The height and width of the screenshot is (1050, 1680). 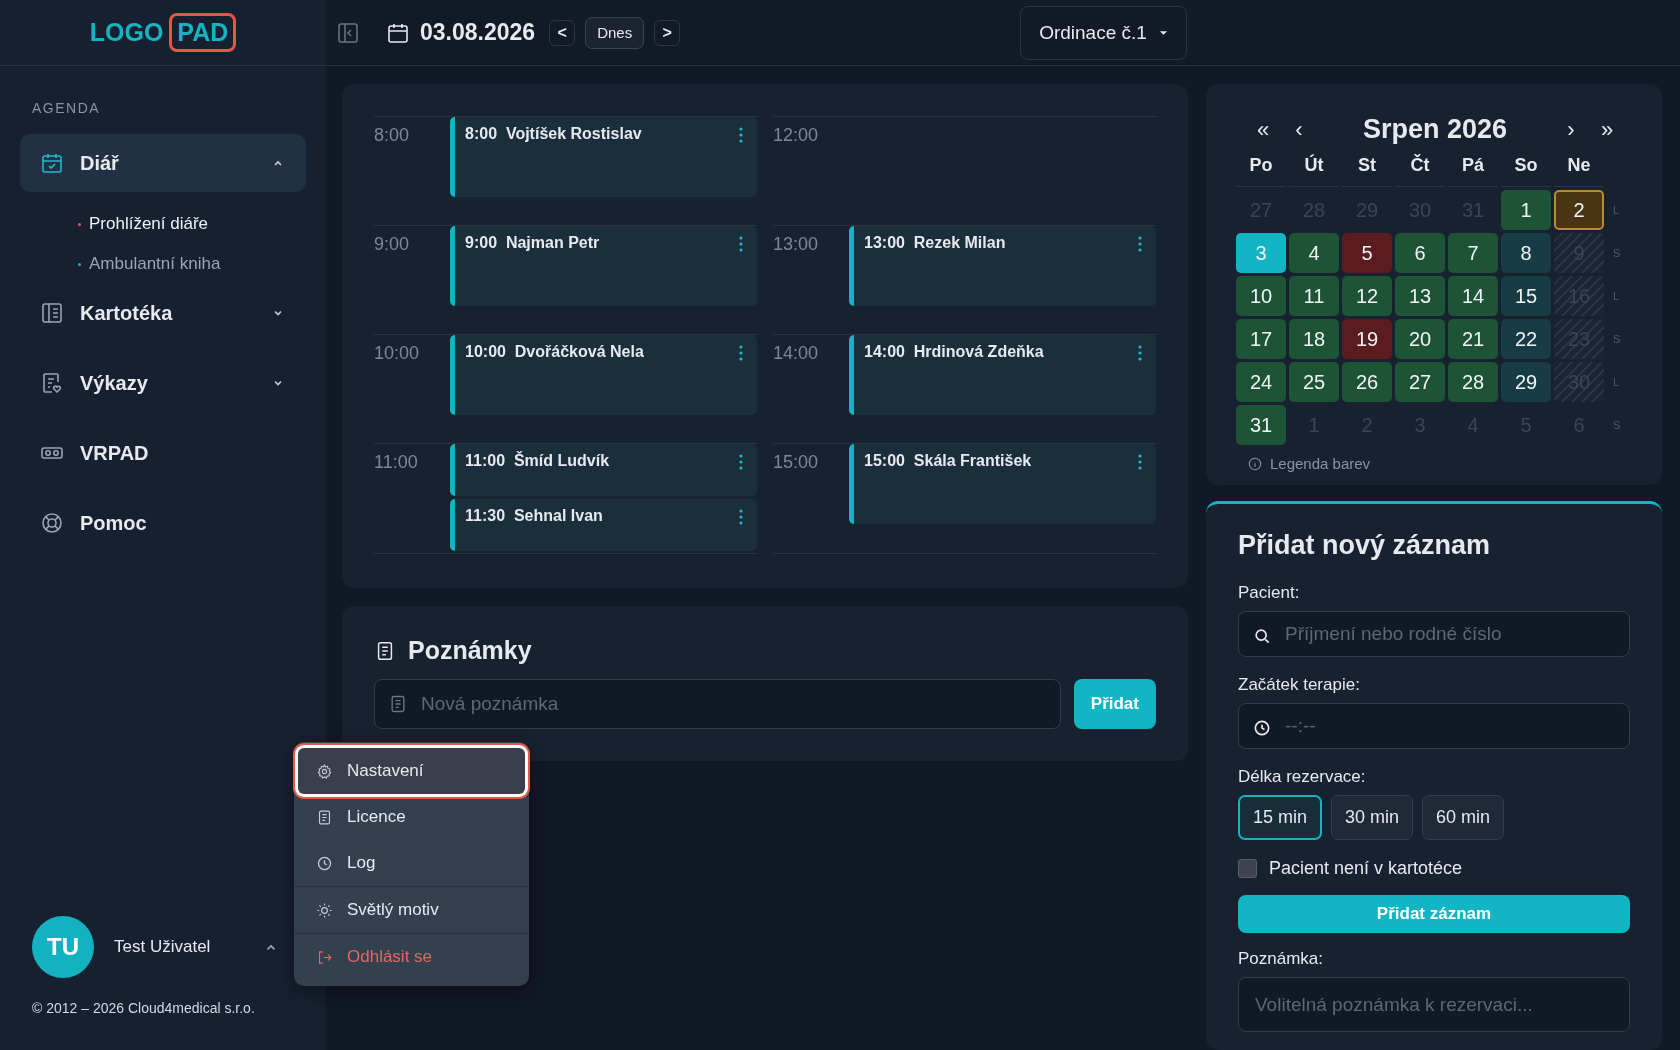 What do you see at coordinates (1367, 253) in the screenshot?
I see `calendar-day: 5` at bounding box center [1367, 253].